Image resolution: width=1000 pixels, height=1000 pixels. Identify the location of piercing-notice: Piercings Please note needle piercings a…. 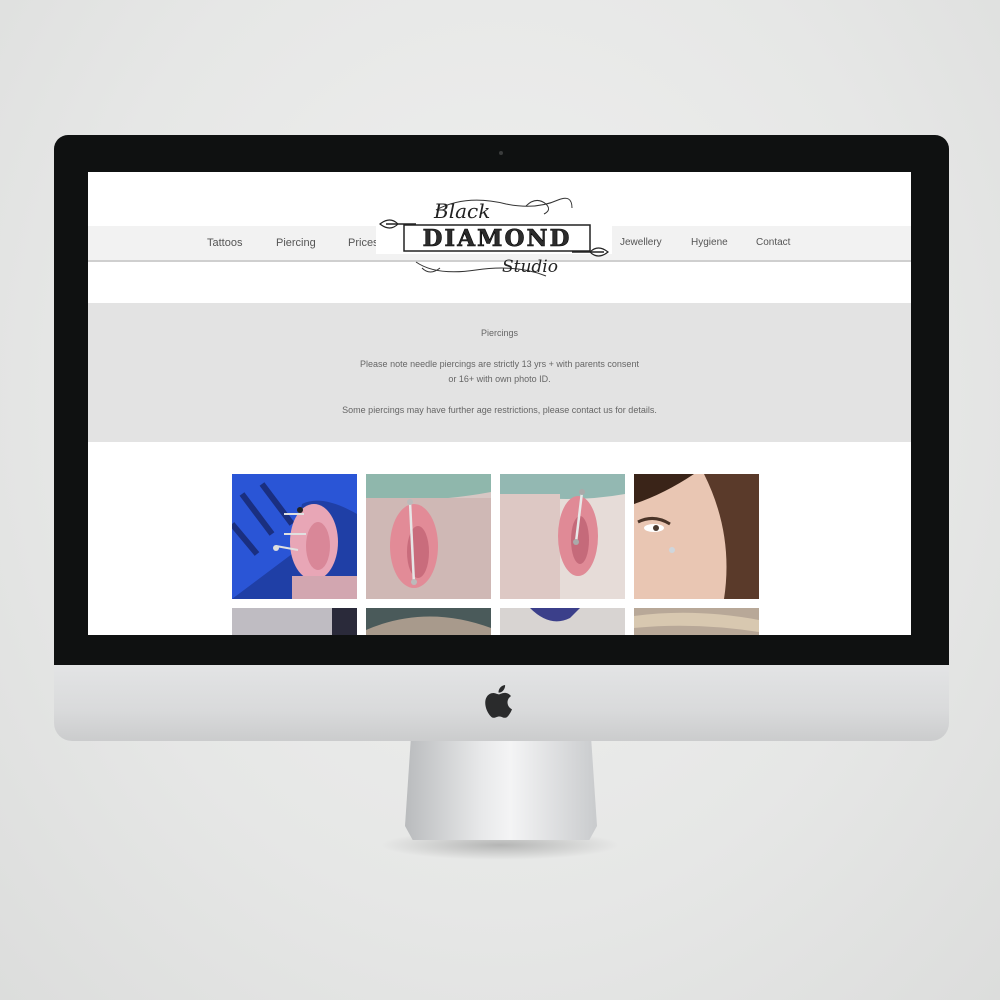
(499, 372).